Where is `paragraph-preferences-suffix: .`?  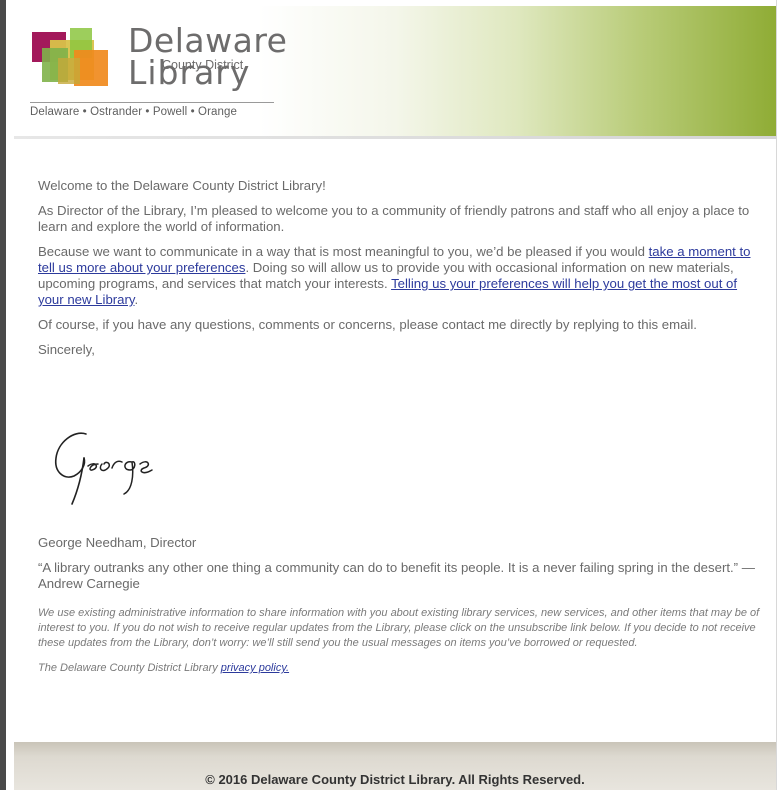
paragraph-preferences-suffix: . is located at coordinates (136, 299).